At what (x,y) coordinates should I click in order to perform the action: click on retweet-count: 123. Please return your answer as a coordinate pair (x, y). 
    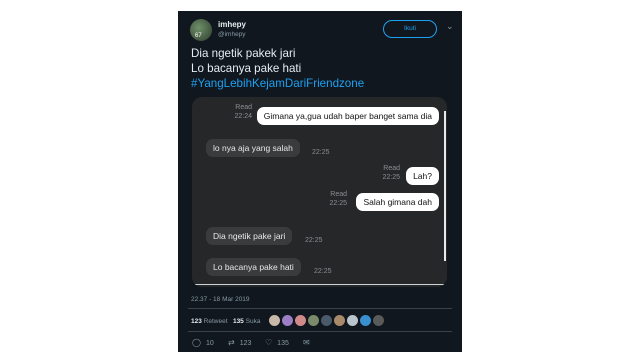
    Looking at the image, I should click on (196, 321).